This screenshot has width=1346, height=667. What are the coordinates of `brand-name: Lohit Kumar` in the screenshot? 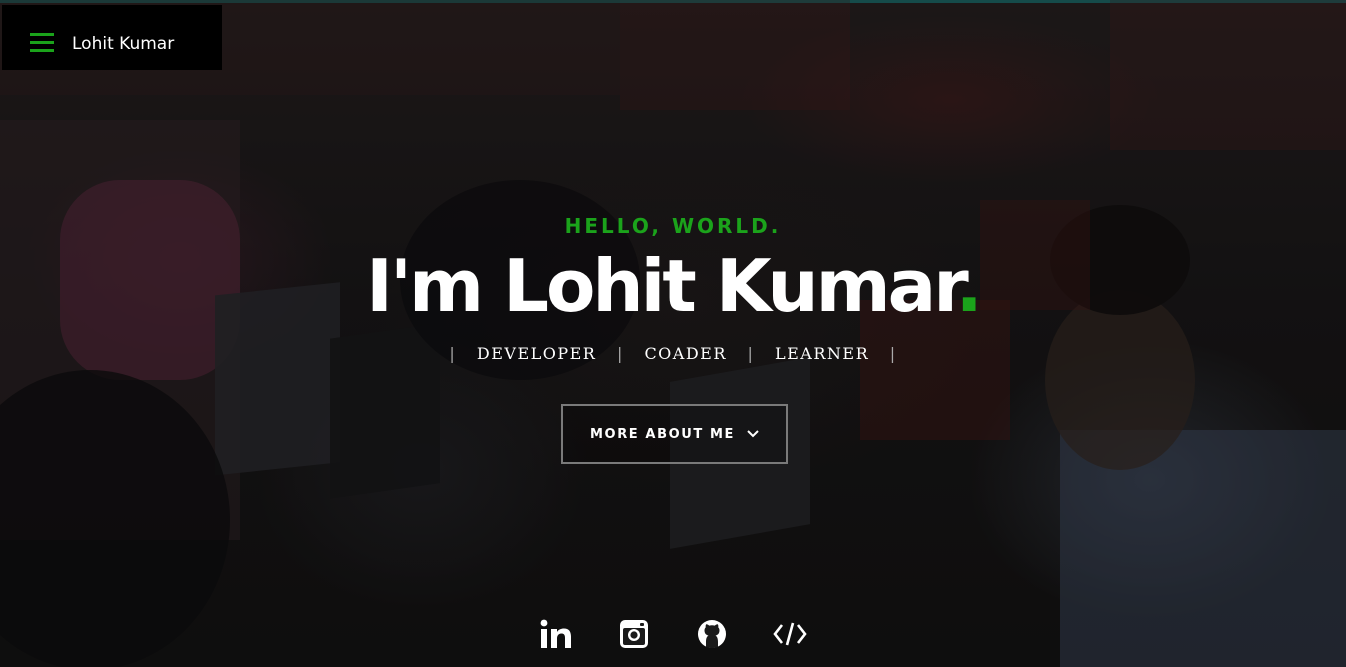 It's located at (123, 44).